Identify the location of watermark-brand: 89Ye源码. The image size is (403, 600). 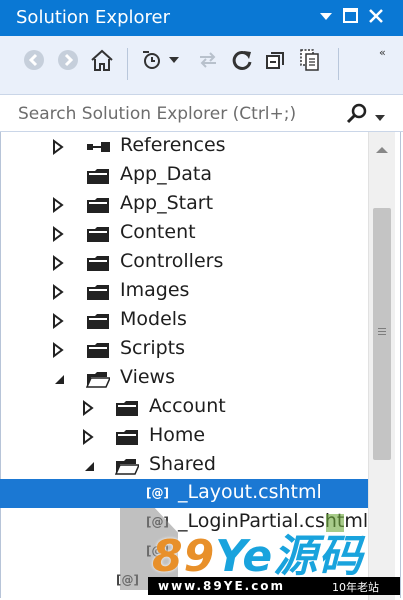
(257, 552).